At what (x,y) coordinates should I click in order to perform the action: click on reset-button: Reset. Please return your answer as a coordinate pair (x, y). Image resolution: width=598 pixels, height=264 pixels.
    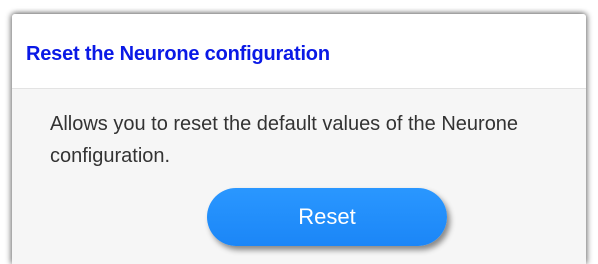
    Looking at the image, I should click on (327, 217).